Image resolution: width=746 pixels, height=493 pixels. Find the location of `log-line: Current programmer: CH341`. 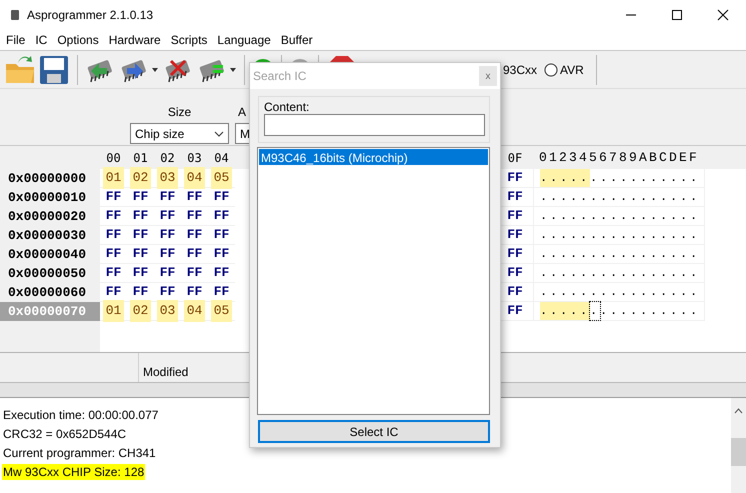

log-line: Current programmer: CH341 is located at coordinates (79, 453).